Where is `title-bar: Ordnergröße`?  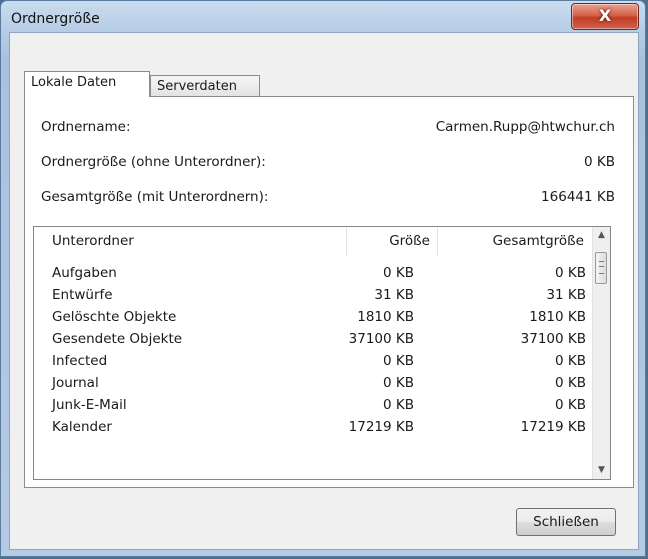
title-bar: Ordnergröße is located at coordinates (323, 15).